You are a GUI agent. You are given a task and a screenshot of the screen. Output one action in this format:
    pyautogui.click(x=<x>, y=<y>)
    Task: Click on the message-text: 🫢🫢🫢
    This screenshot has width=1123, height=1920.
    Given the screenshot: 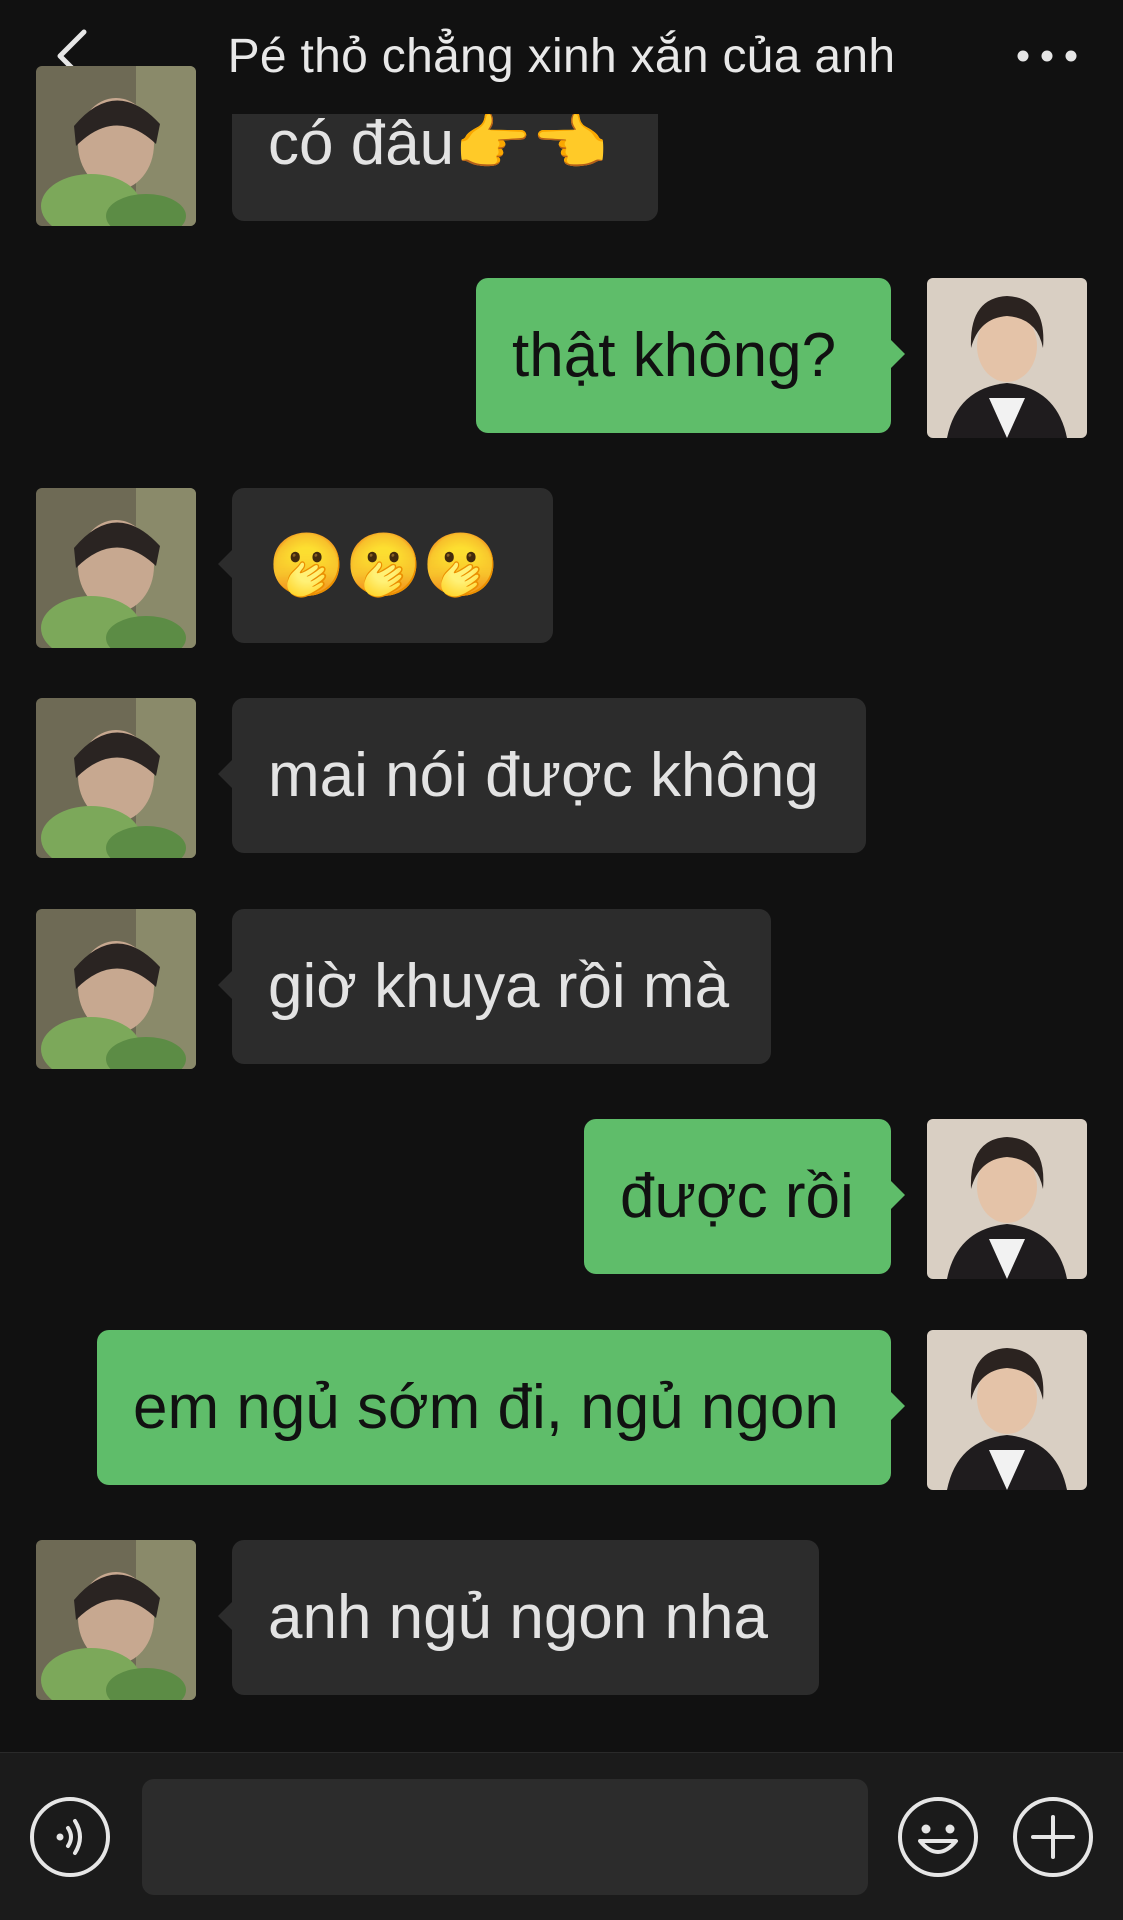 What is the action you would take?
    pyautogui.click(x=384, y=565)
    